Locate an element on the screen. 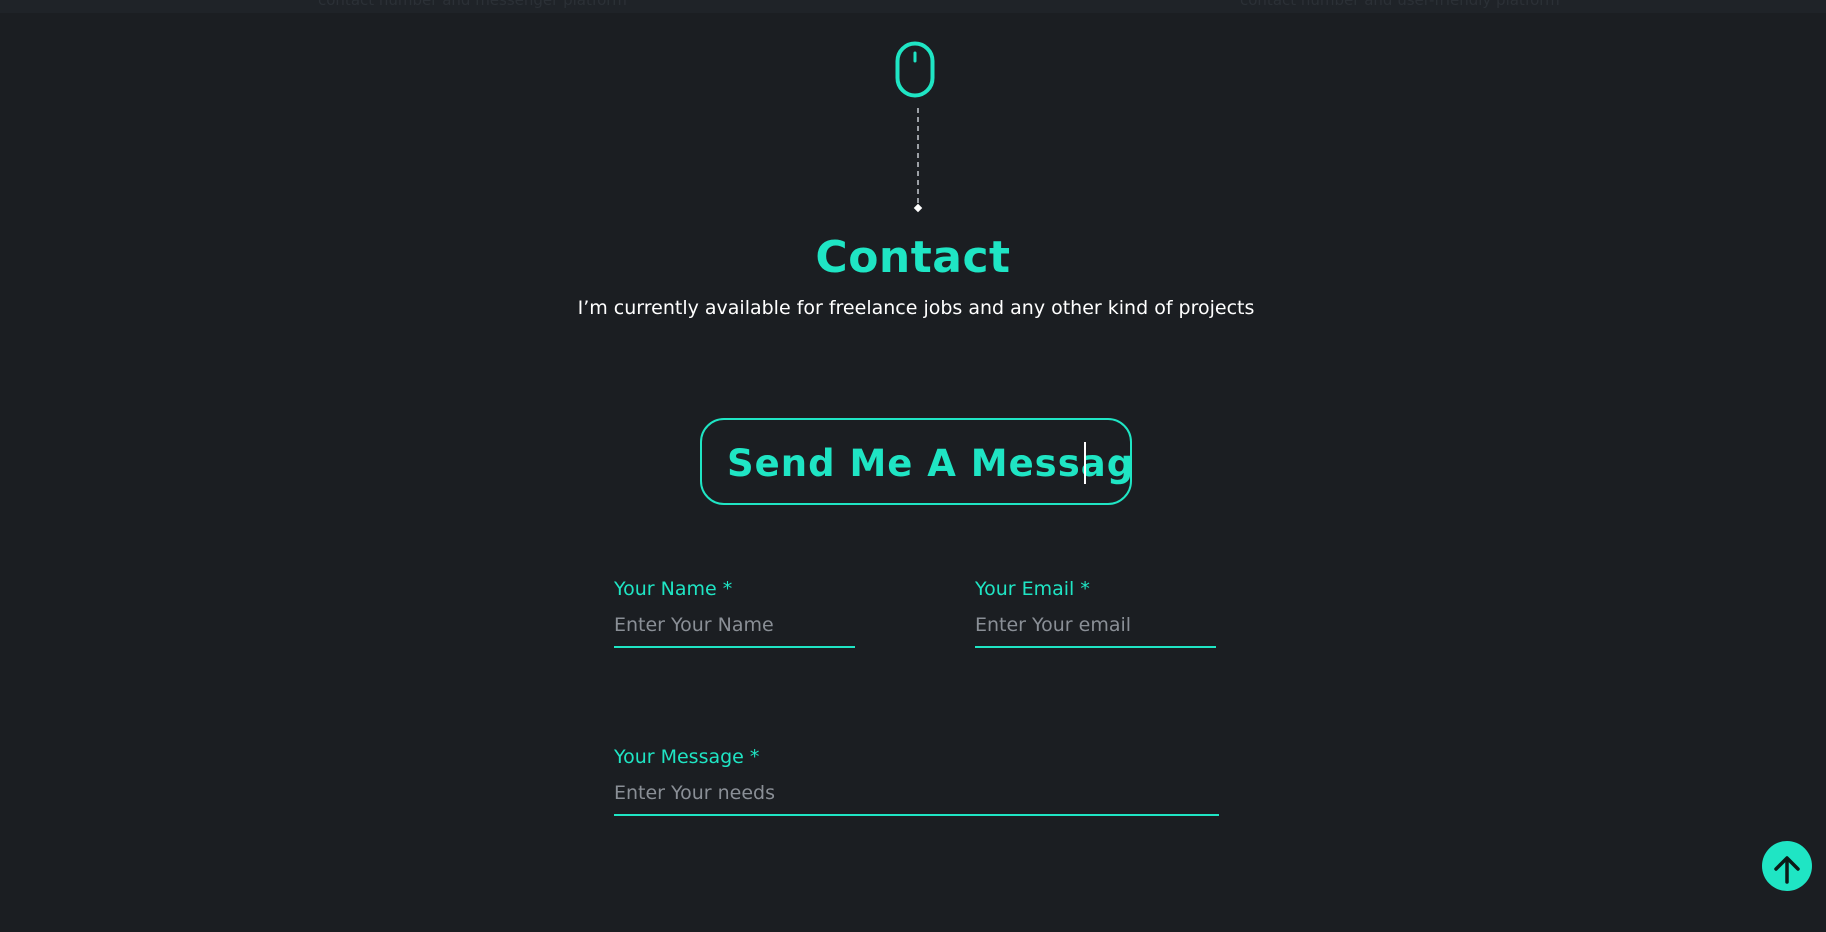 This screenshot has width=1826, height=932. scroll-line-decoration is located at coordinates (918, 160).